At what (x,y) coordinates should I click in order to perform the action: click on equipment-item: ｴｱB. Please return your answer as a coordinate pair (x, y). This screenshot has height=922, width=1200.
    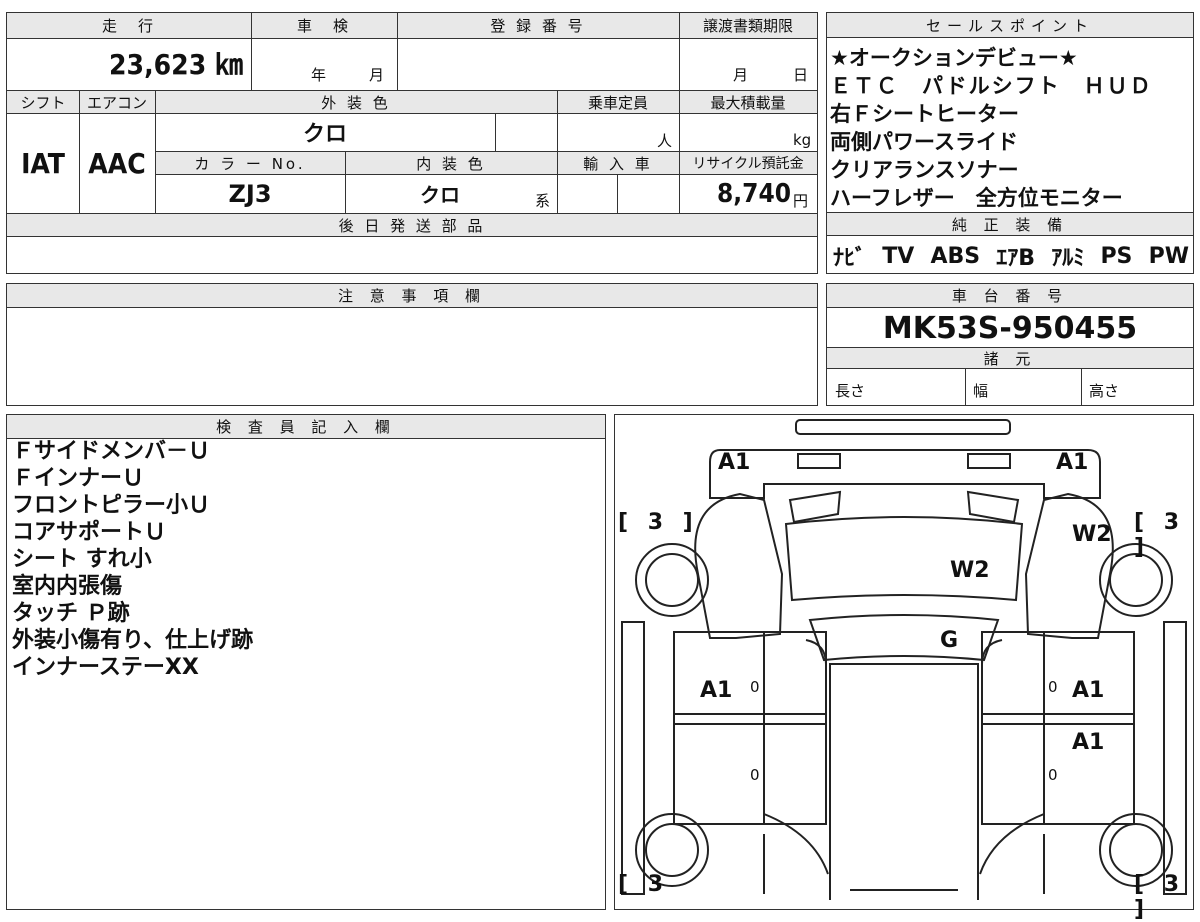
    Looking at the image, I should click on (1016, 258).